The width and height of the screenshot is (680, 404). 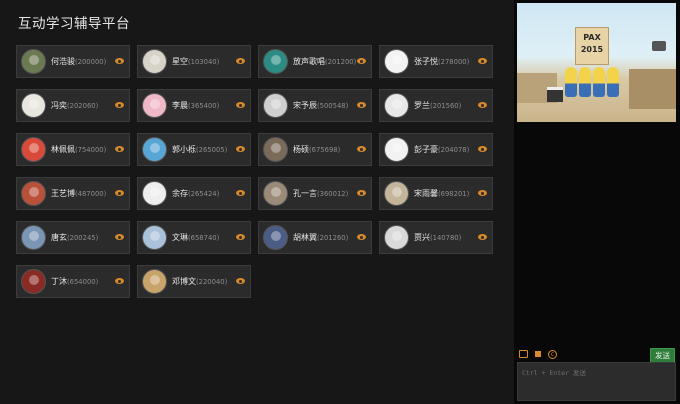 I want to click on student-label: 杨硕(675698), so click(x=316, y=149).